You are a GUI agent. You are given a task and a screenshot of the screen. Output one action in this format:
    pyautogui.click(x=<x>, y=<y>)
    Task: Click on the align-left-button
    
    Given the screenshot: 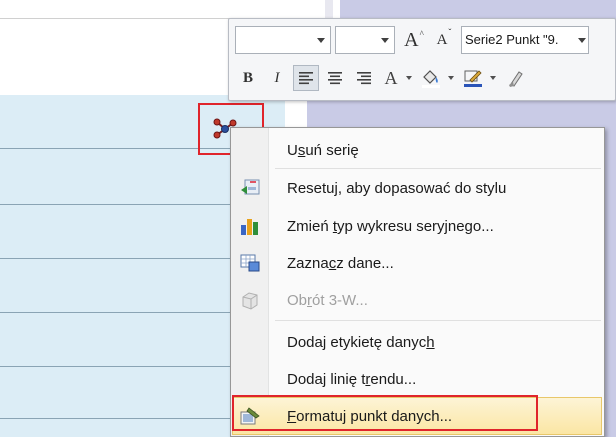 What is the action you would take?
    pyautogui.click(x=306, y=78)
    